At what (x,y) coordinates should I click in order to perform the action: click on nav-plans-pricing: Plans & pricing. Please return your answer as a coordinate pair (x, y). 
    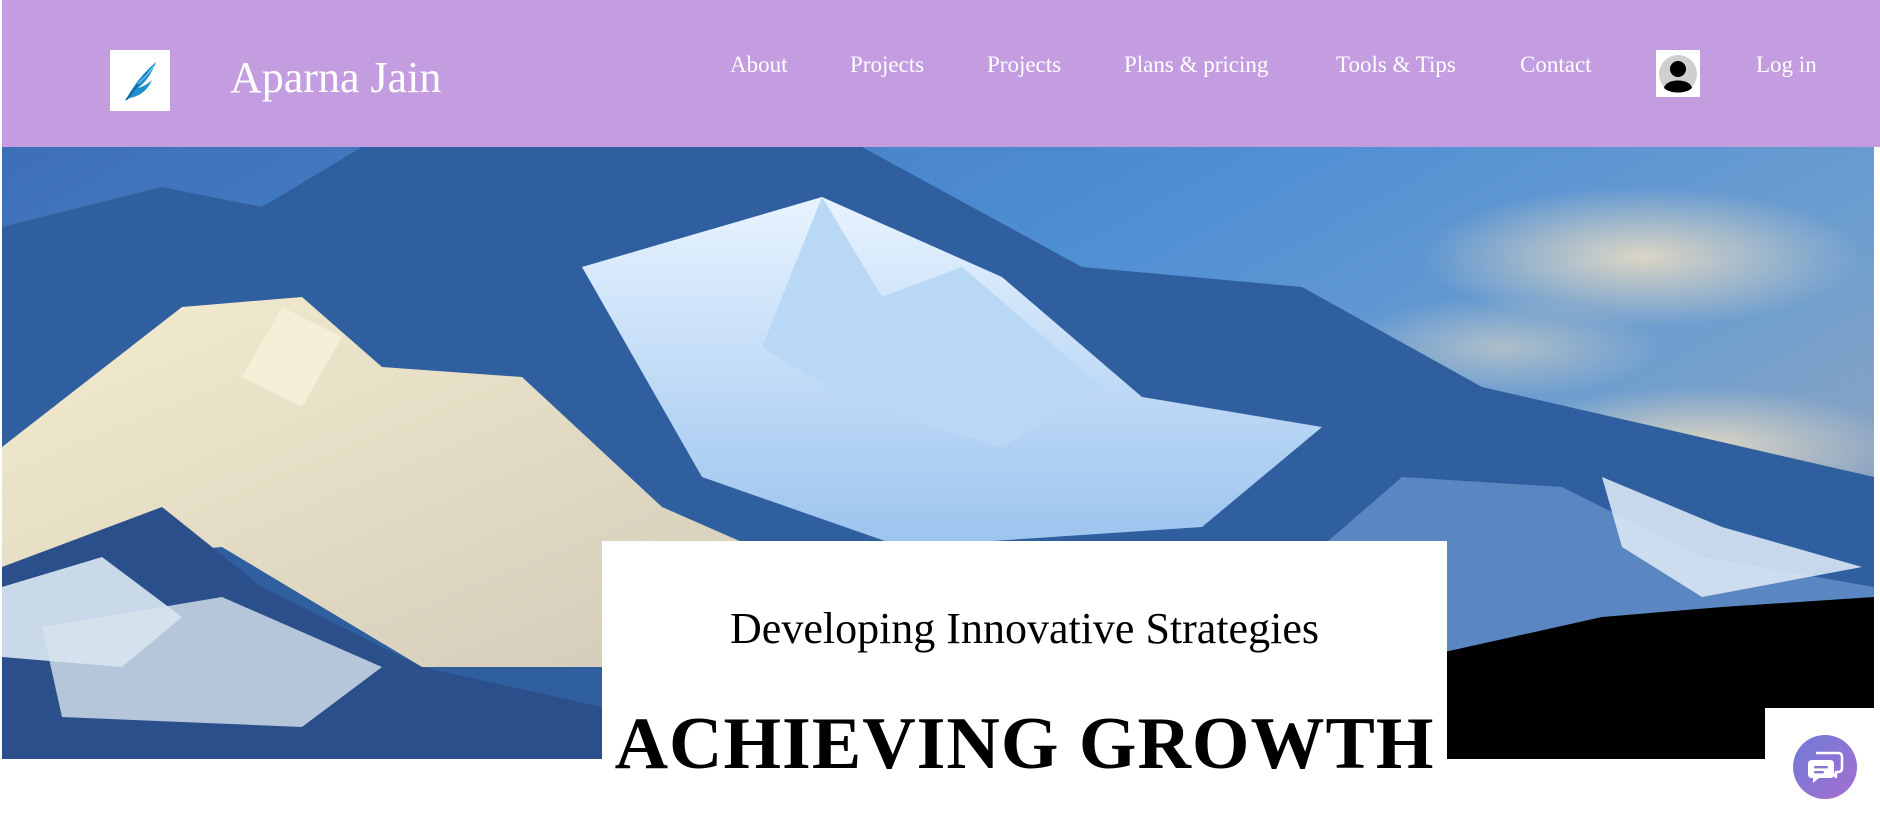
    Looking at the image, I should click on (1196, 65).